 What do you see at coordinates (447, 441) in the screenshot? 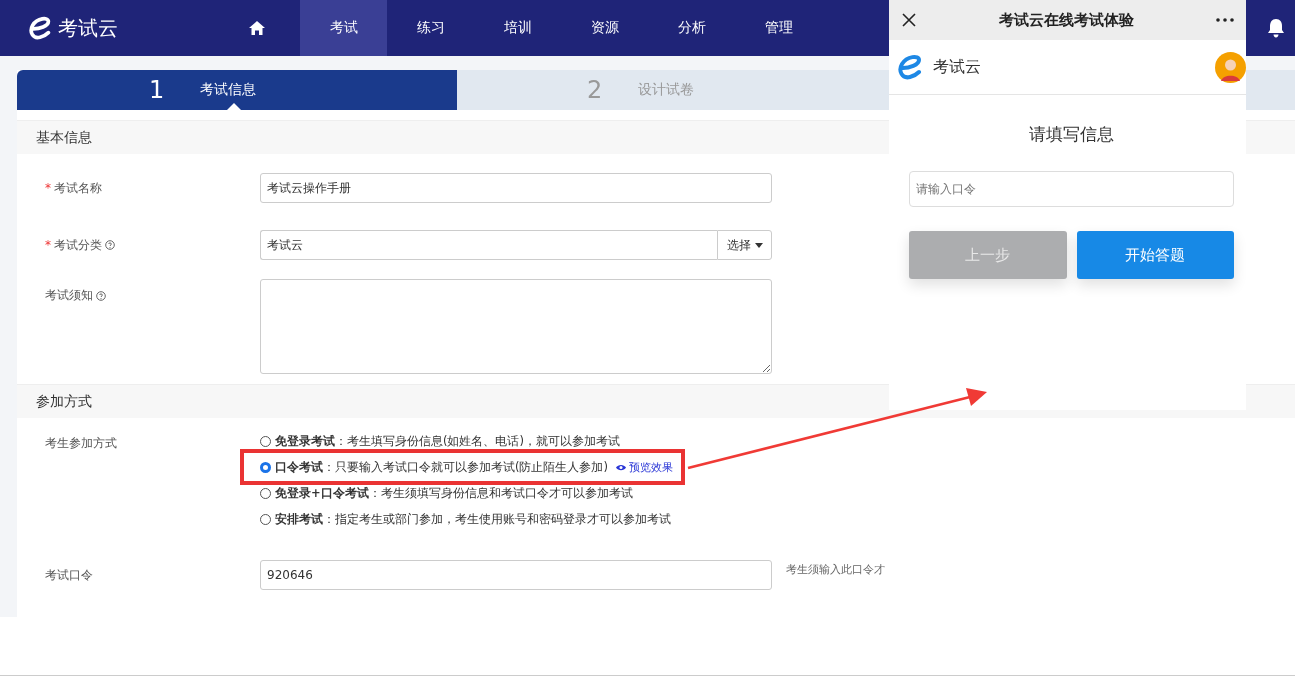
I see `option-label: 免登录考试：考生填写身份信息(如姓名、电话)，就可以参加考试` at bounding box center [447, 441].